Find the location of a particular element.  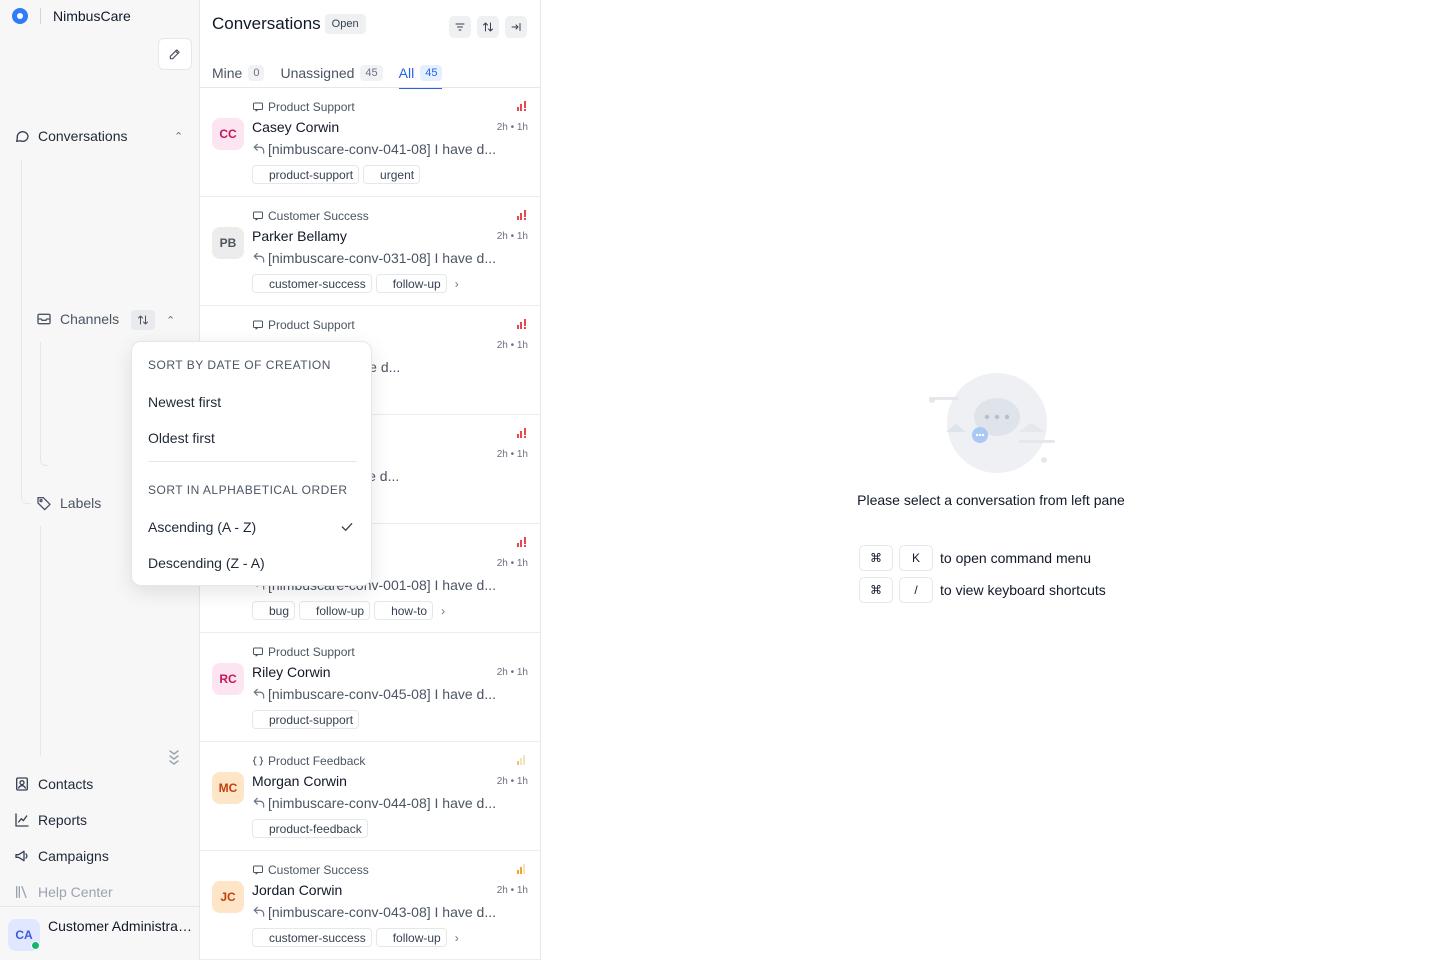

tab-all-count: 45 is located at coordinates (431, 73).